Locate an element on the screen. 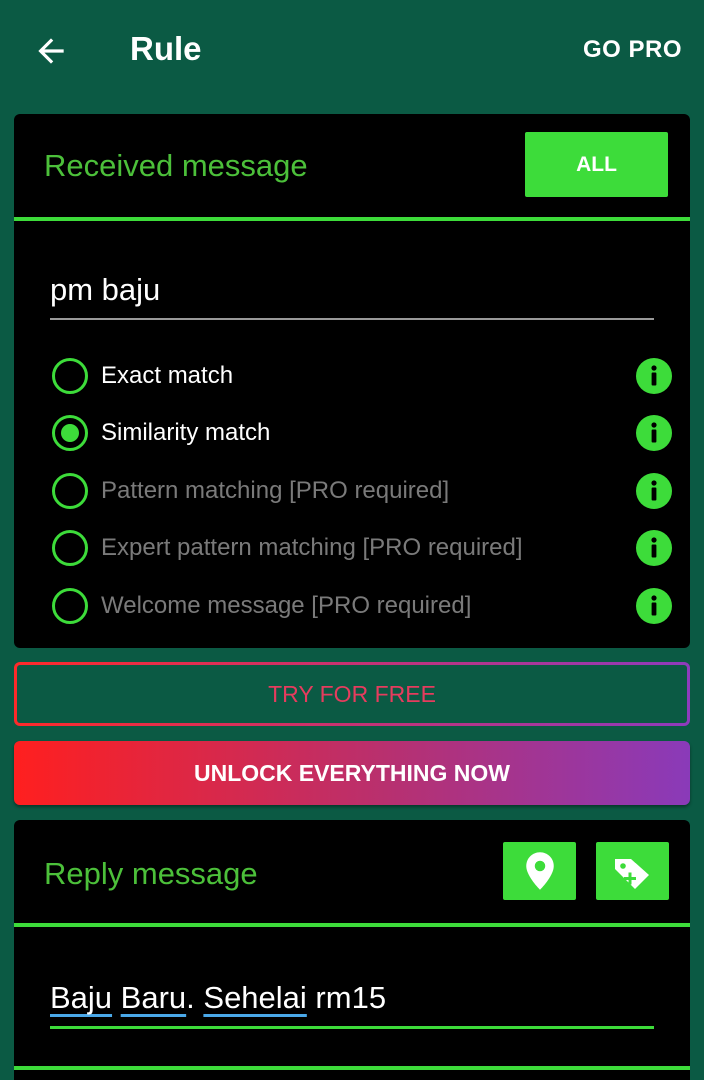  try-for-free-button: TRY FOR FREE is located at coordinates (352, 694).